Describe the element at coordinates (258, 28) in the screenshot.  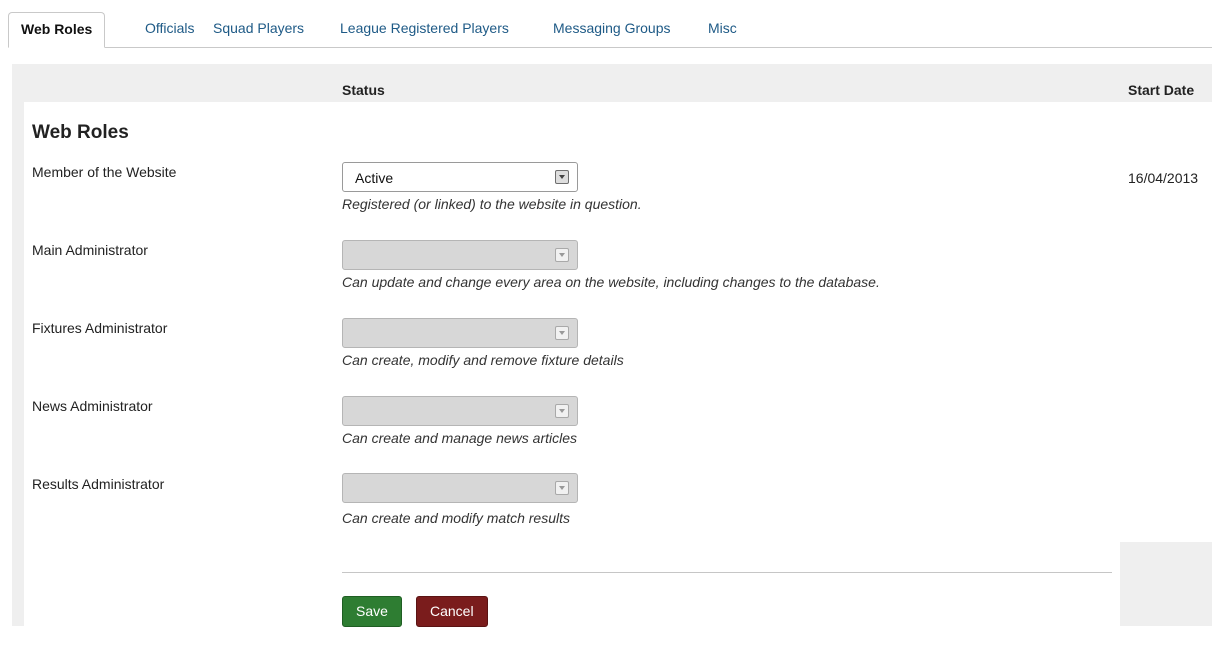
I see `tab-squad-players: Squad Players` at that location.